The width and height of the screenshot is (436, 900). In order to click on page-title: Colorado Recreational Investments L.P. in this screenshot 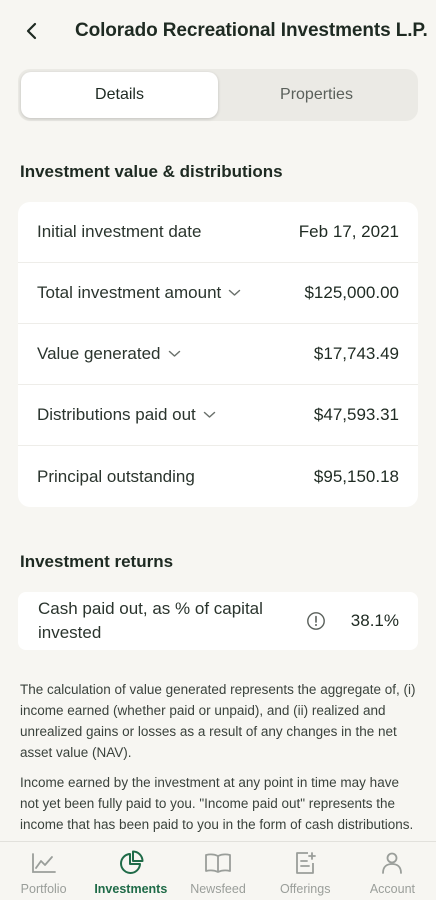, I will do `click(251, 30)`.